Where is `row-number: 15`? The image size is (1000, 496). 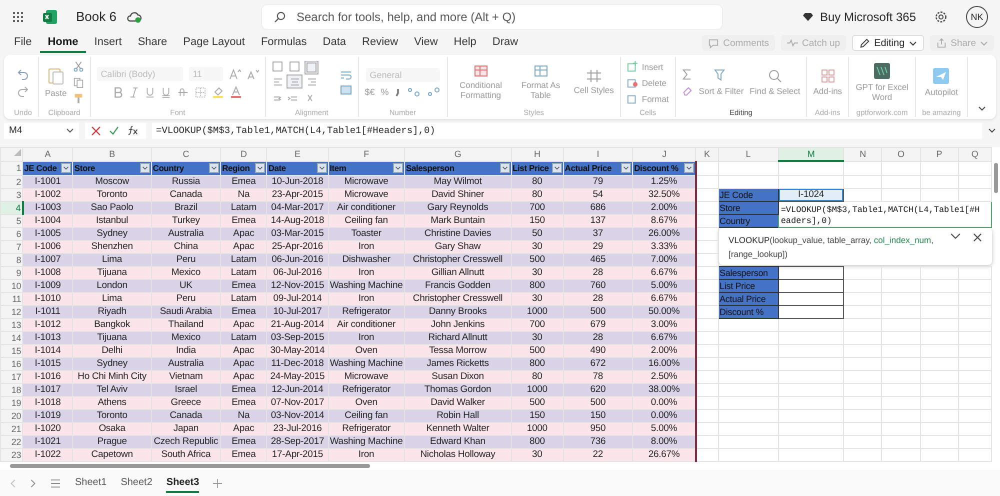 row-number: 15 is located at coordinates (11, 350).